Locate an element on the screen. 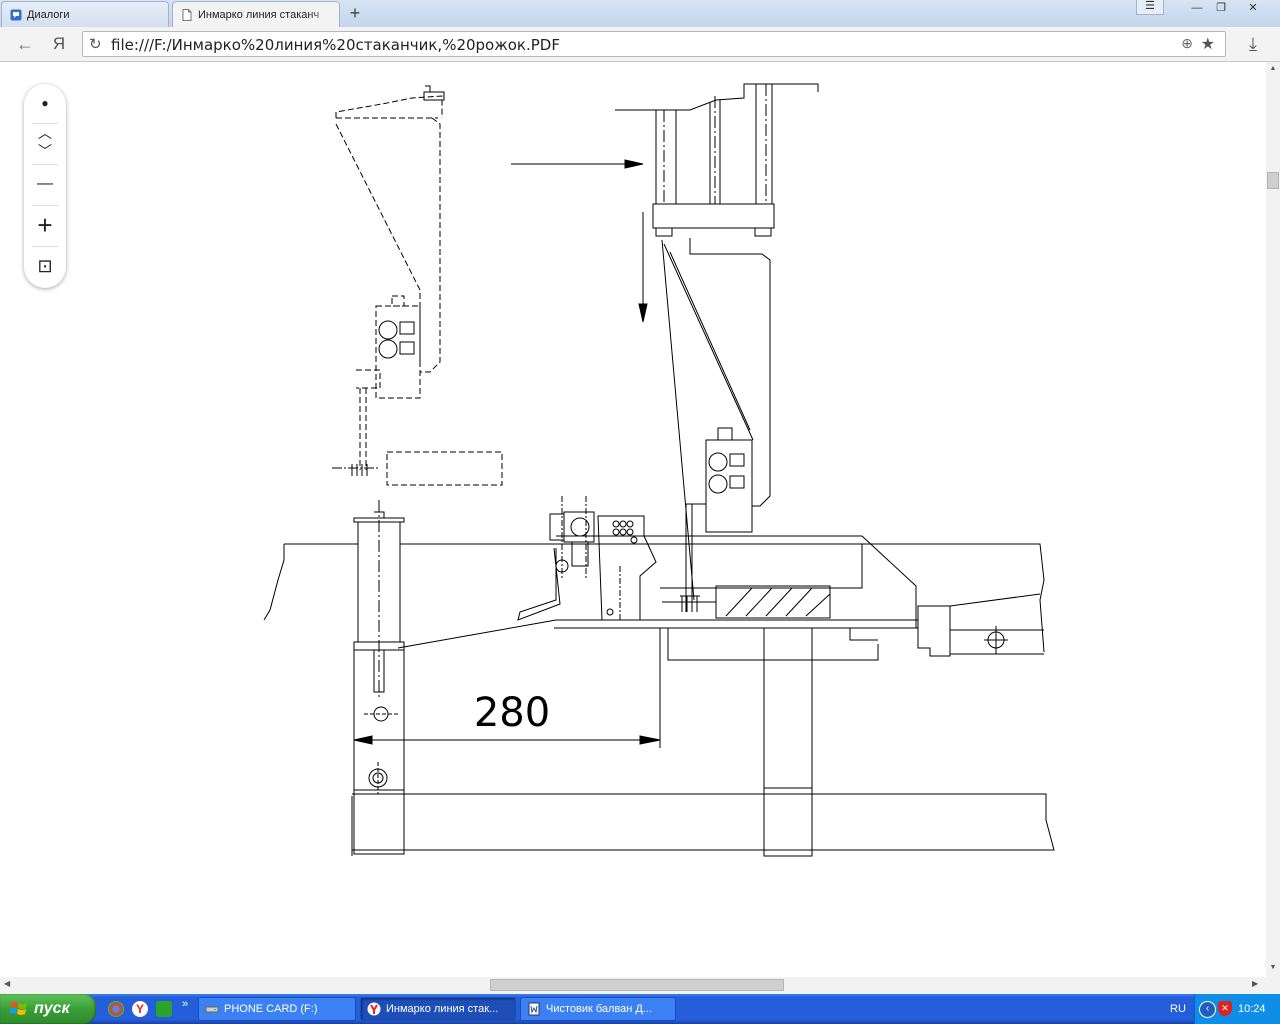  back-button: ← is located at coordinates (25, 44).